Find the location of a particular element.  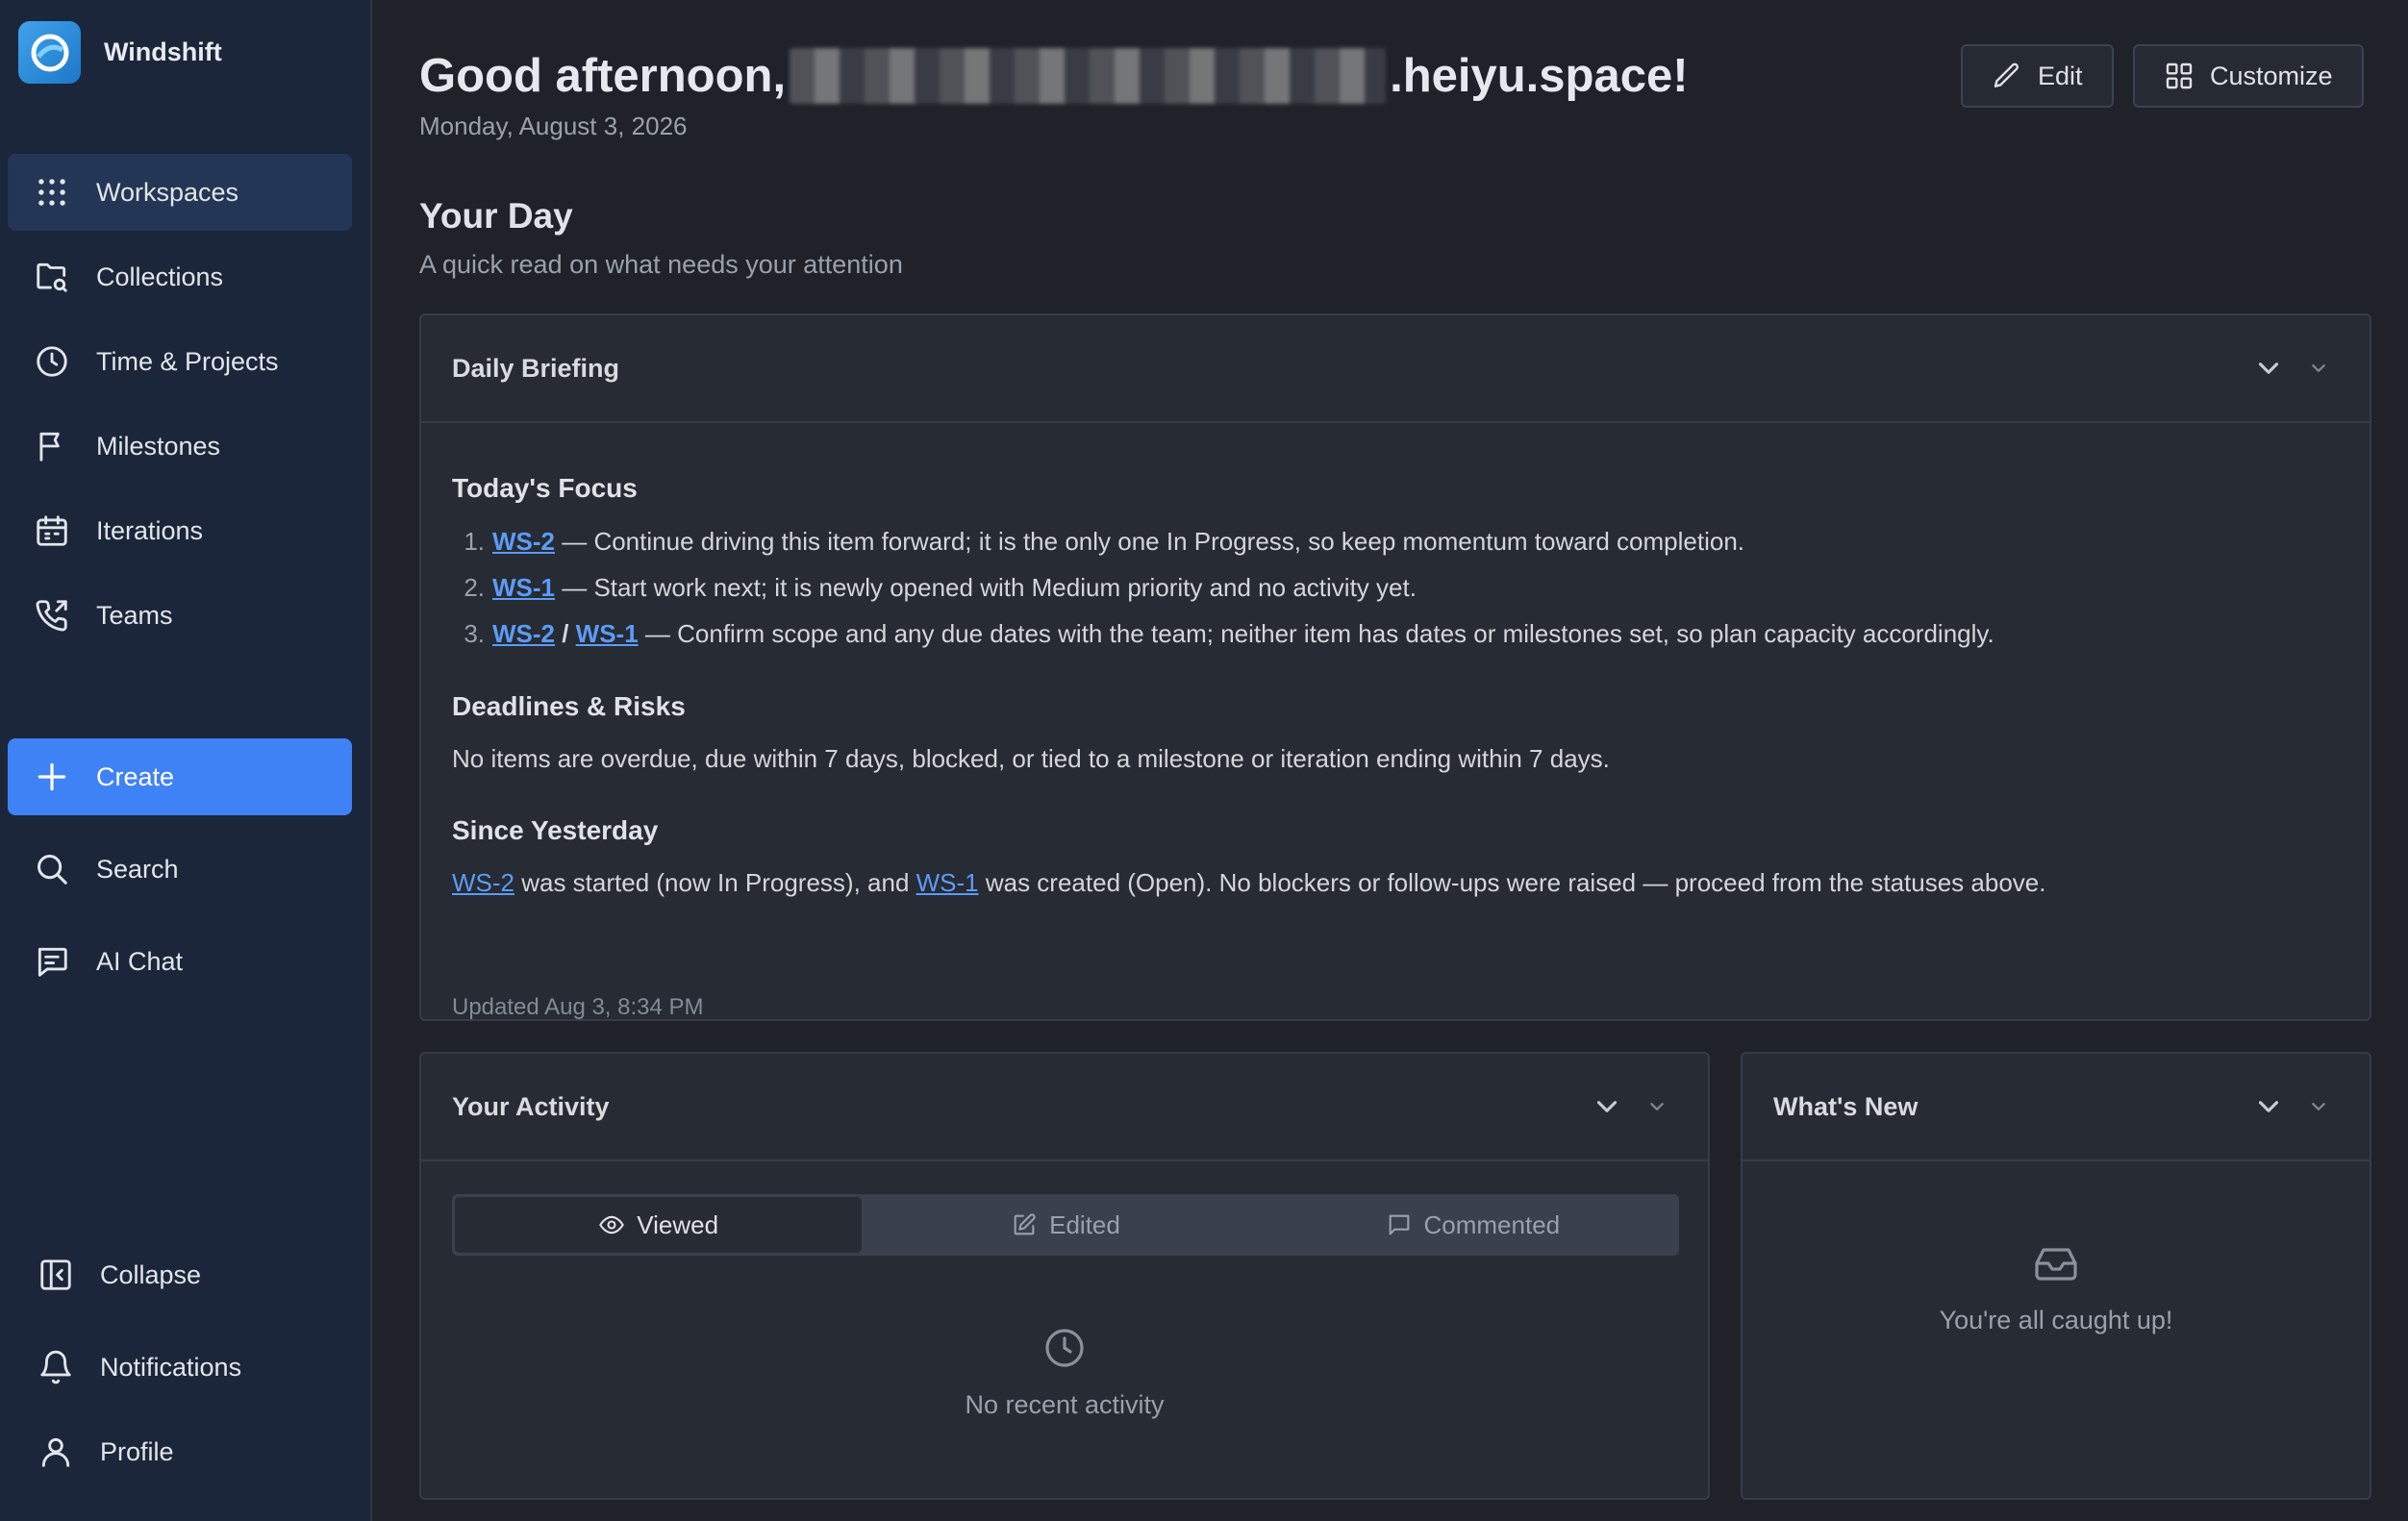

grid-icon is located at coordinates (52, 192).